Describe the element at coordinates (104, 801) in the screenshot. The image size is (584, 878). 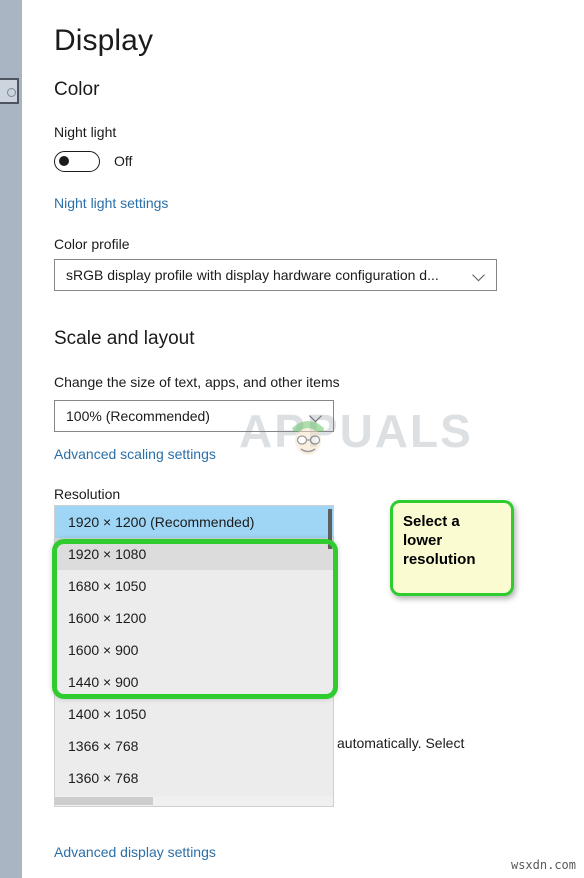
I see `scrollbar-thumb` at that location.